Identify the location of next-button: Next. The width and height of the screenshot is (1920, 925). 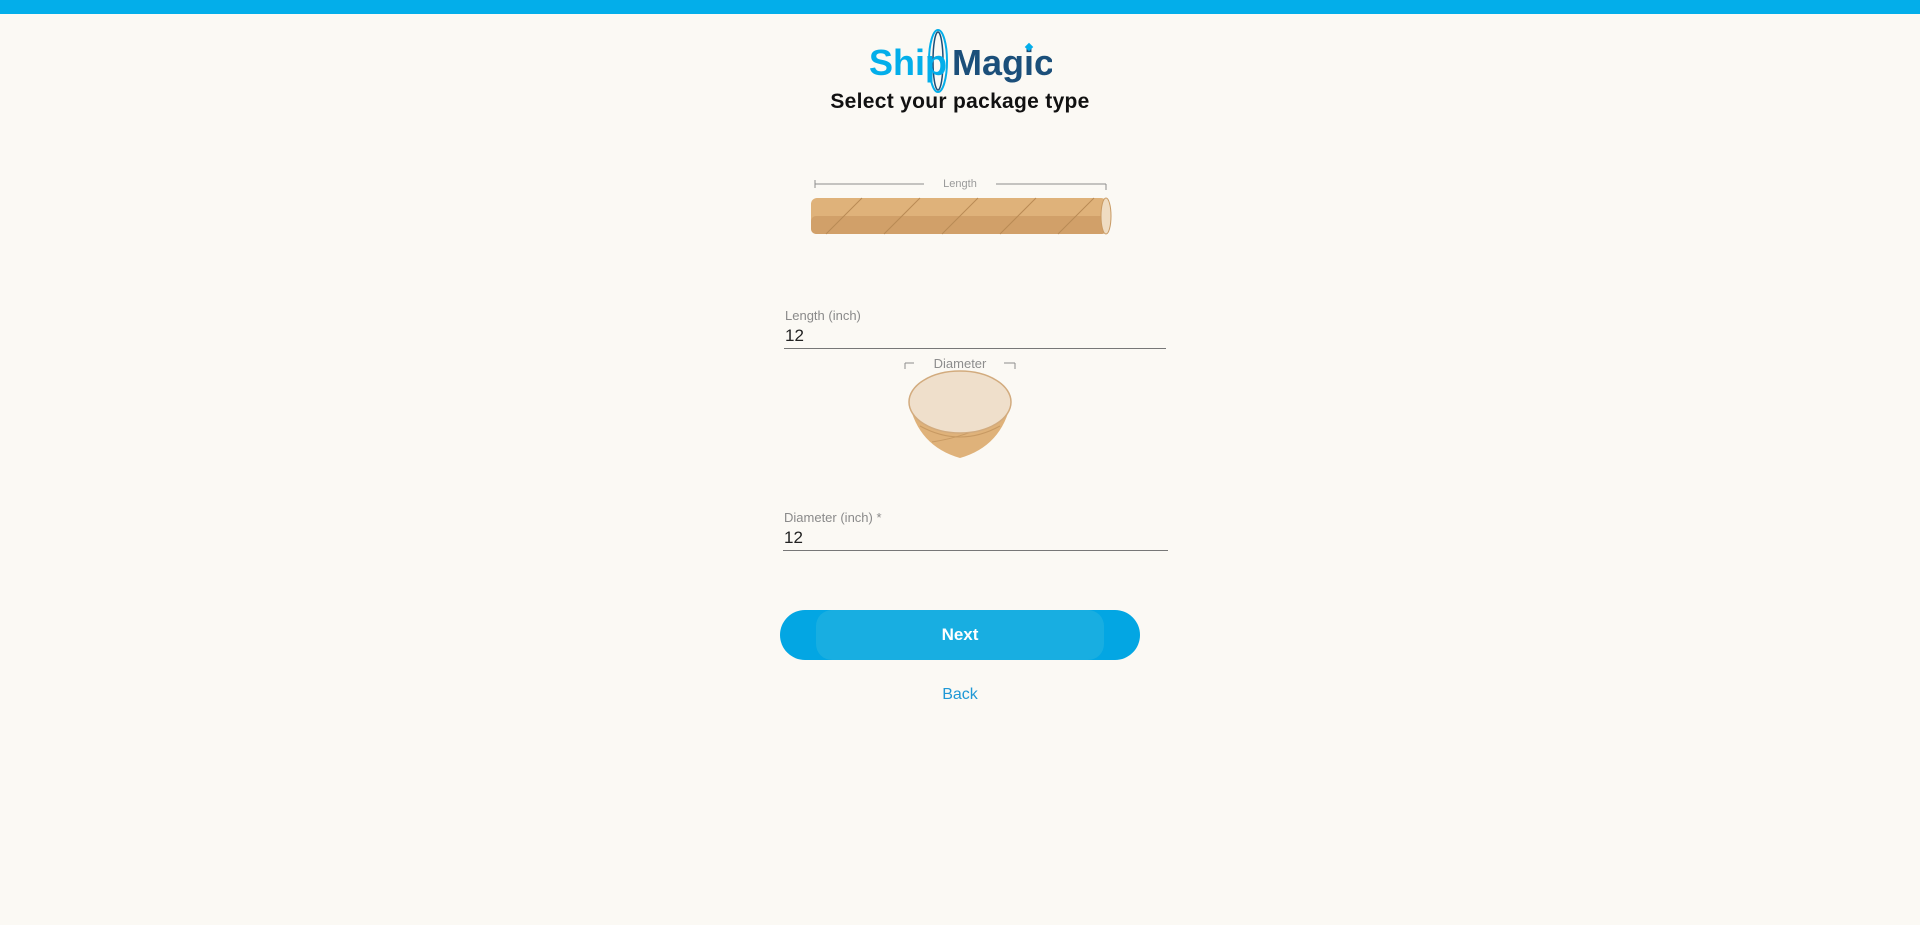
(960, 635).